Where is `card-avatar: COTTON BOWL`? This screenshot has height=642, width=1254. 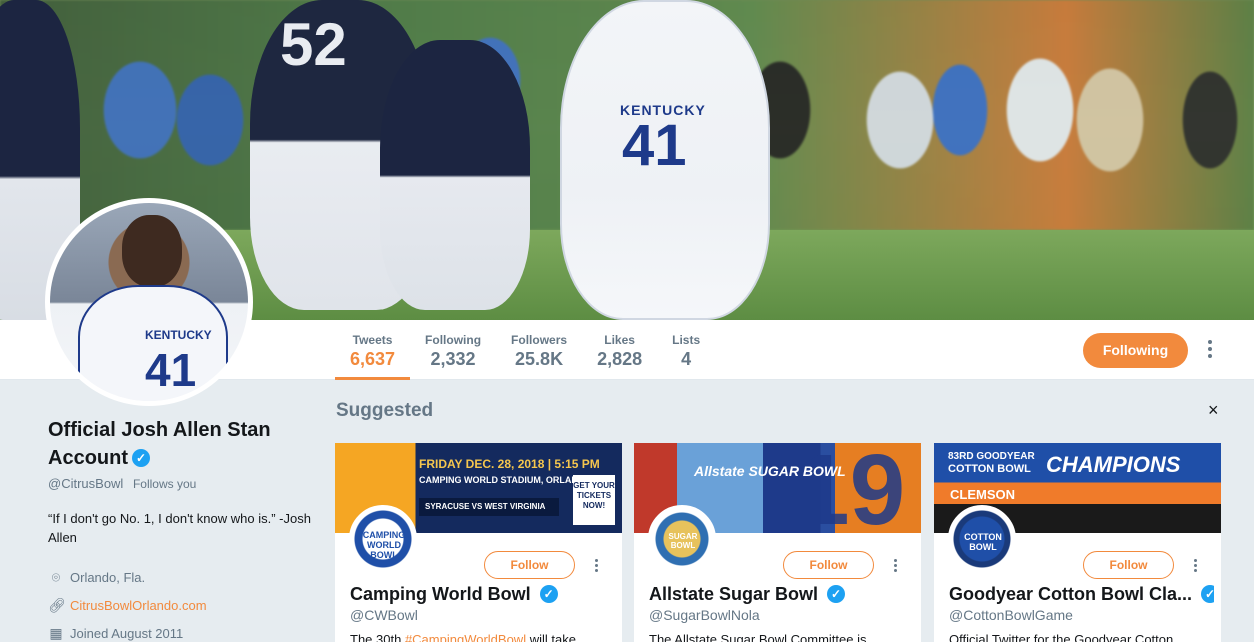
card-avatar: COTTON BOWL is located at coordinates (982, 539).